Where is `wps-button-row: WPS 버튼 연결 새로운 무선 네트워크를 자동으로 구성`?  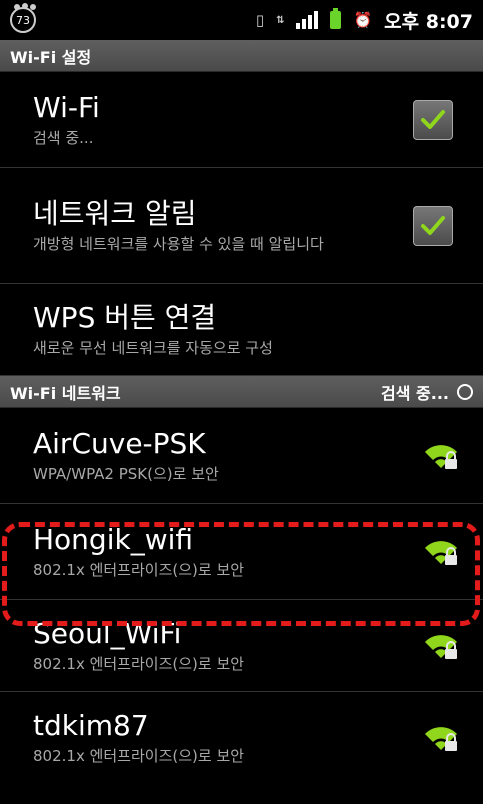 wps-button-row: WPS 버튼 연결 새로운 무선 네트워크를 자동으로 구성 is located at coordinates (241, 330).